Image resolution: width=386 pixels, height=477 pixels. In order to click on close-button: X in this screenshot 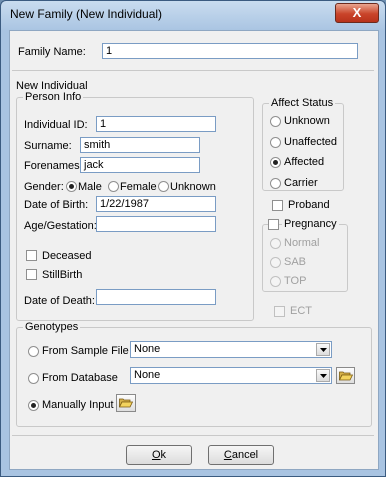, I will do `click(357, 13)`.